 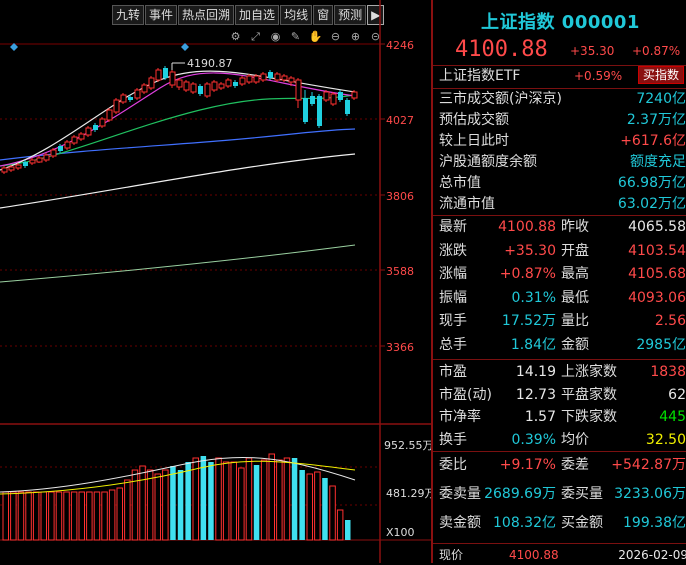 I want to click on est-turnover-value: 2.37万亿, so click(x=656, y=120).